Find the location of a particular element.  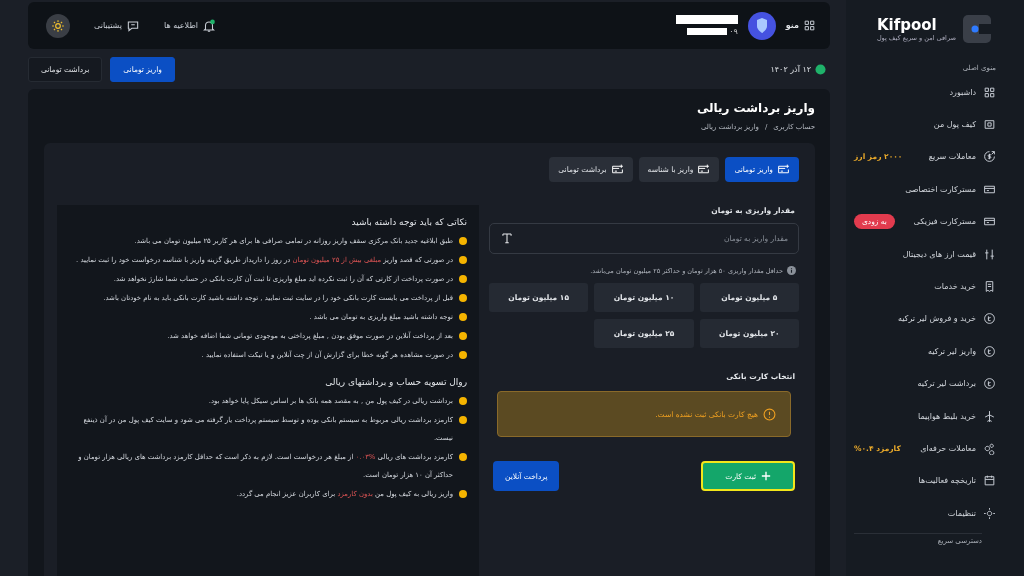

phone-text: ۰۹ is located at coordinates (733, 31).